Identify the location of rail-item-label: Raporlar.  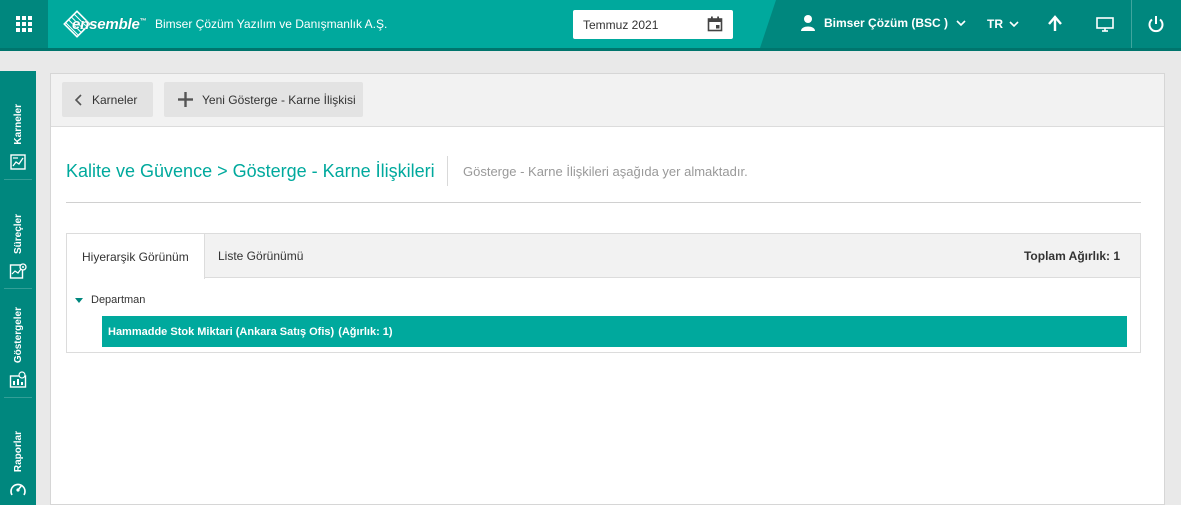
(18, 451).